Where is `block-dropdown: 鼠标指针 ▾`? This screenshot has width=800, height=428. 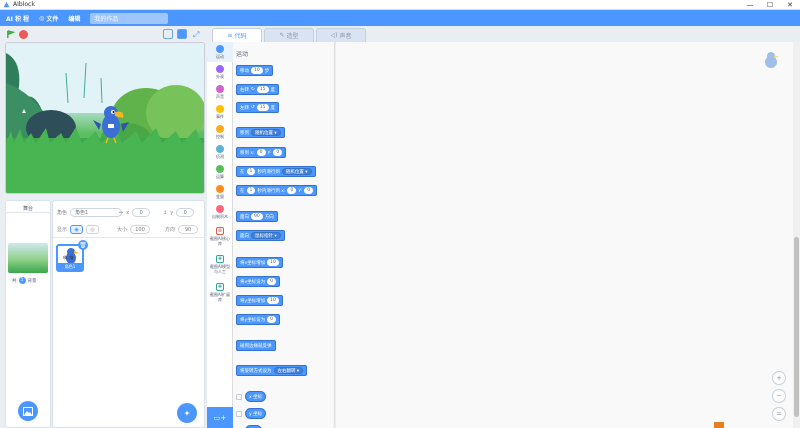
block-dropdown: 鼠标指针 ▾ is located at coordinates (266, 235).